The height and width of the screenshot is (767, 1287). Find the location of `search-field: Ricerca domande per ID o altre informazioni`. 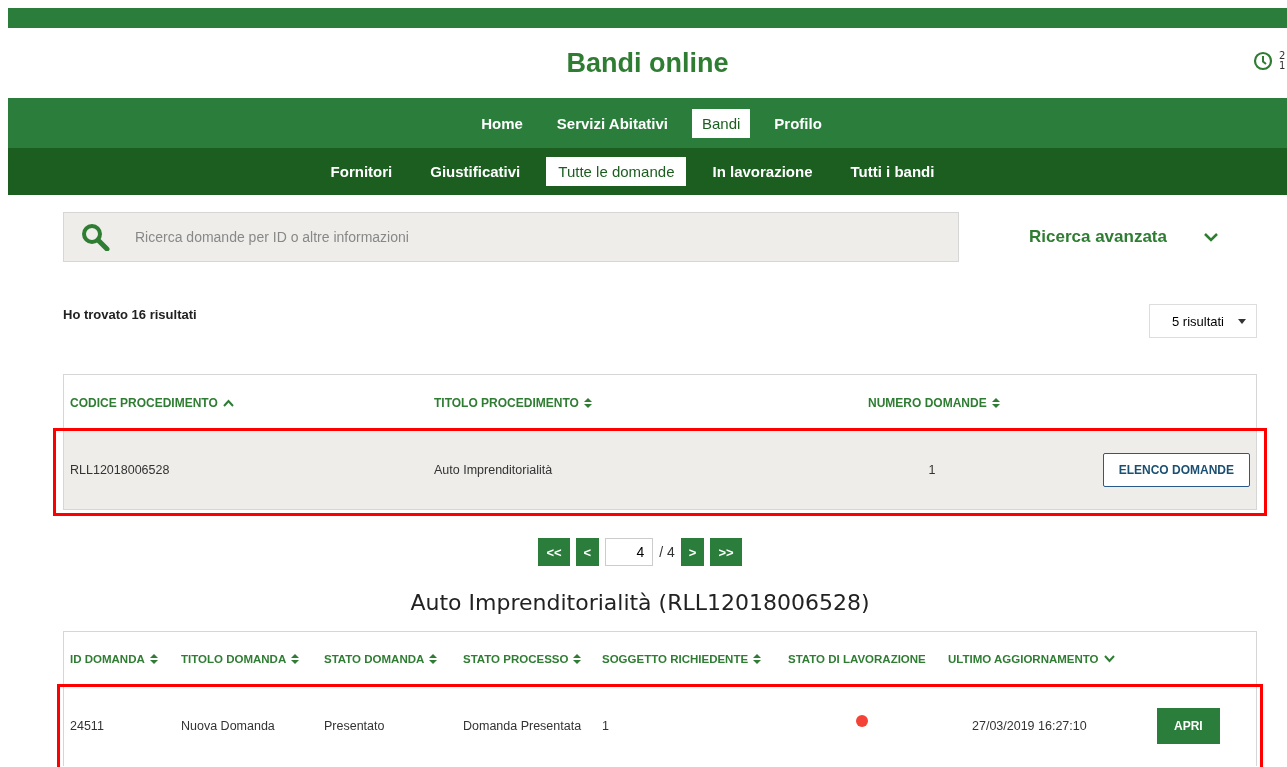

search-field: Ricerca domande per ID o altre informazioni is located at coordinates (511, 237).